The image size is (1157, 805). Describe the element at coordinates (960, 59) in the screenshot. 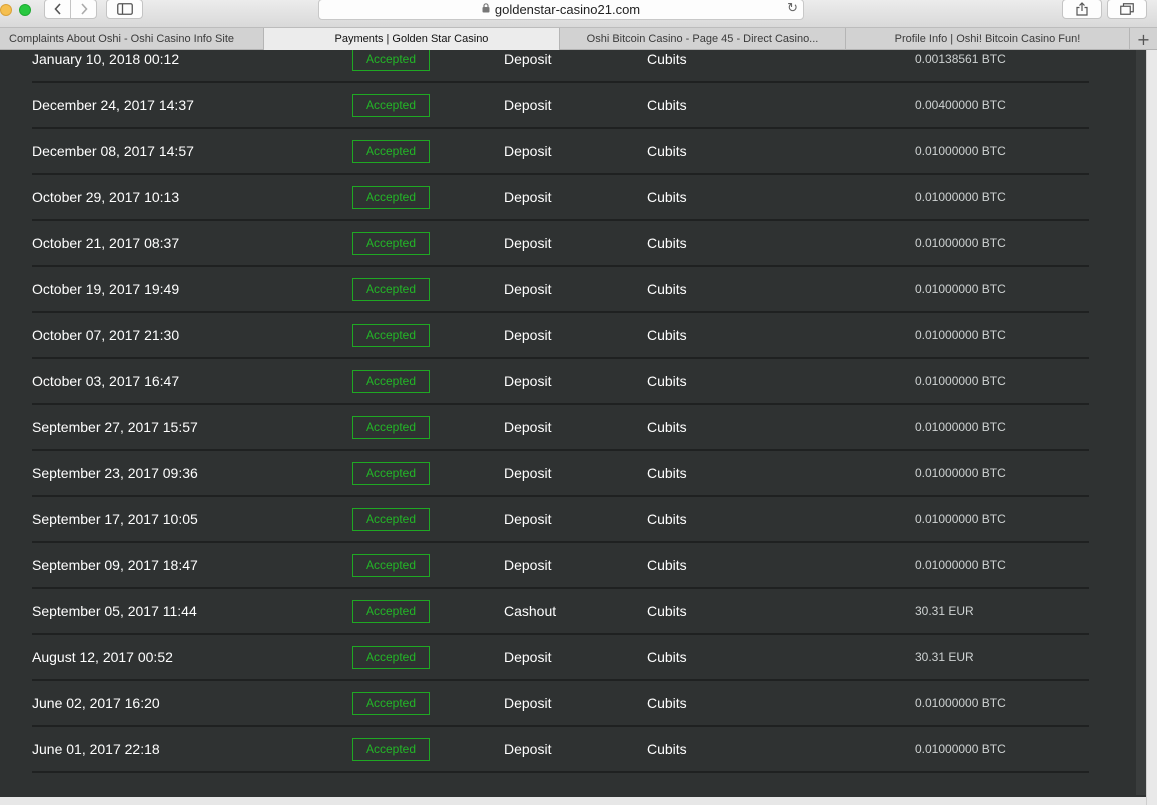

I see `payment-amount: 0.00138561 BTC` at that location.